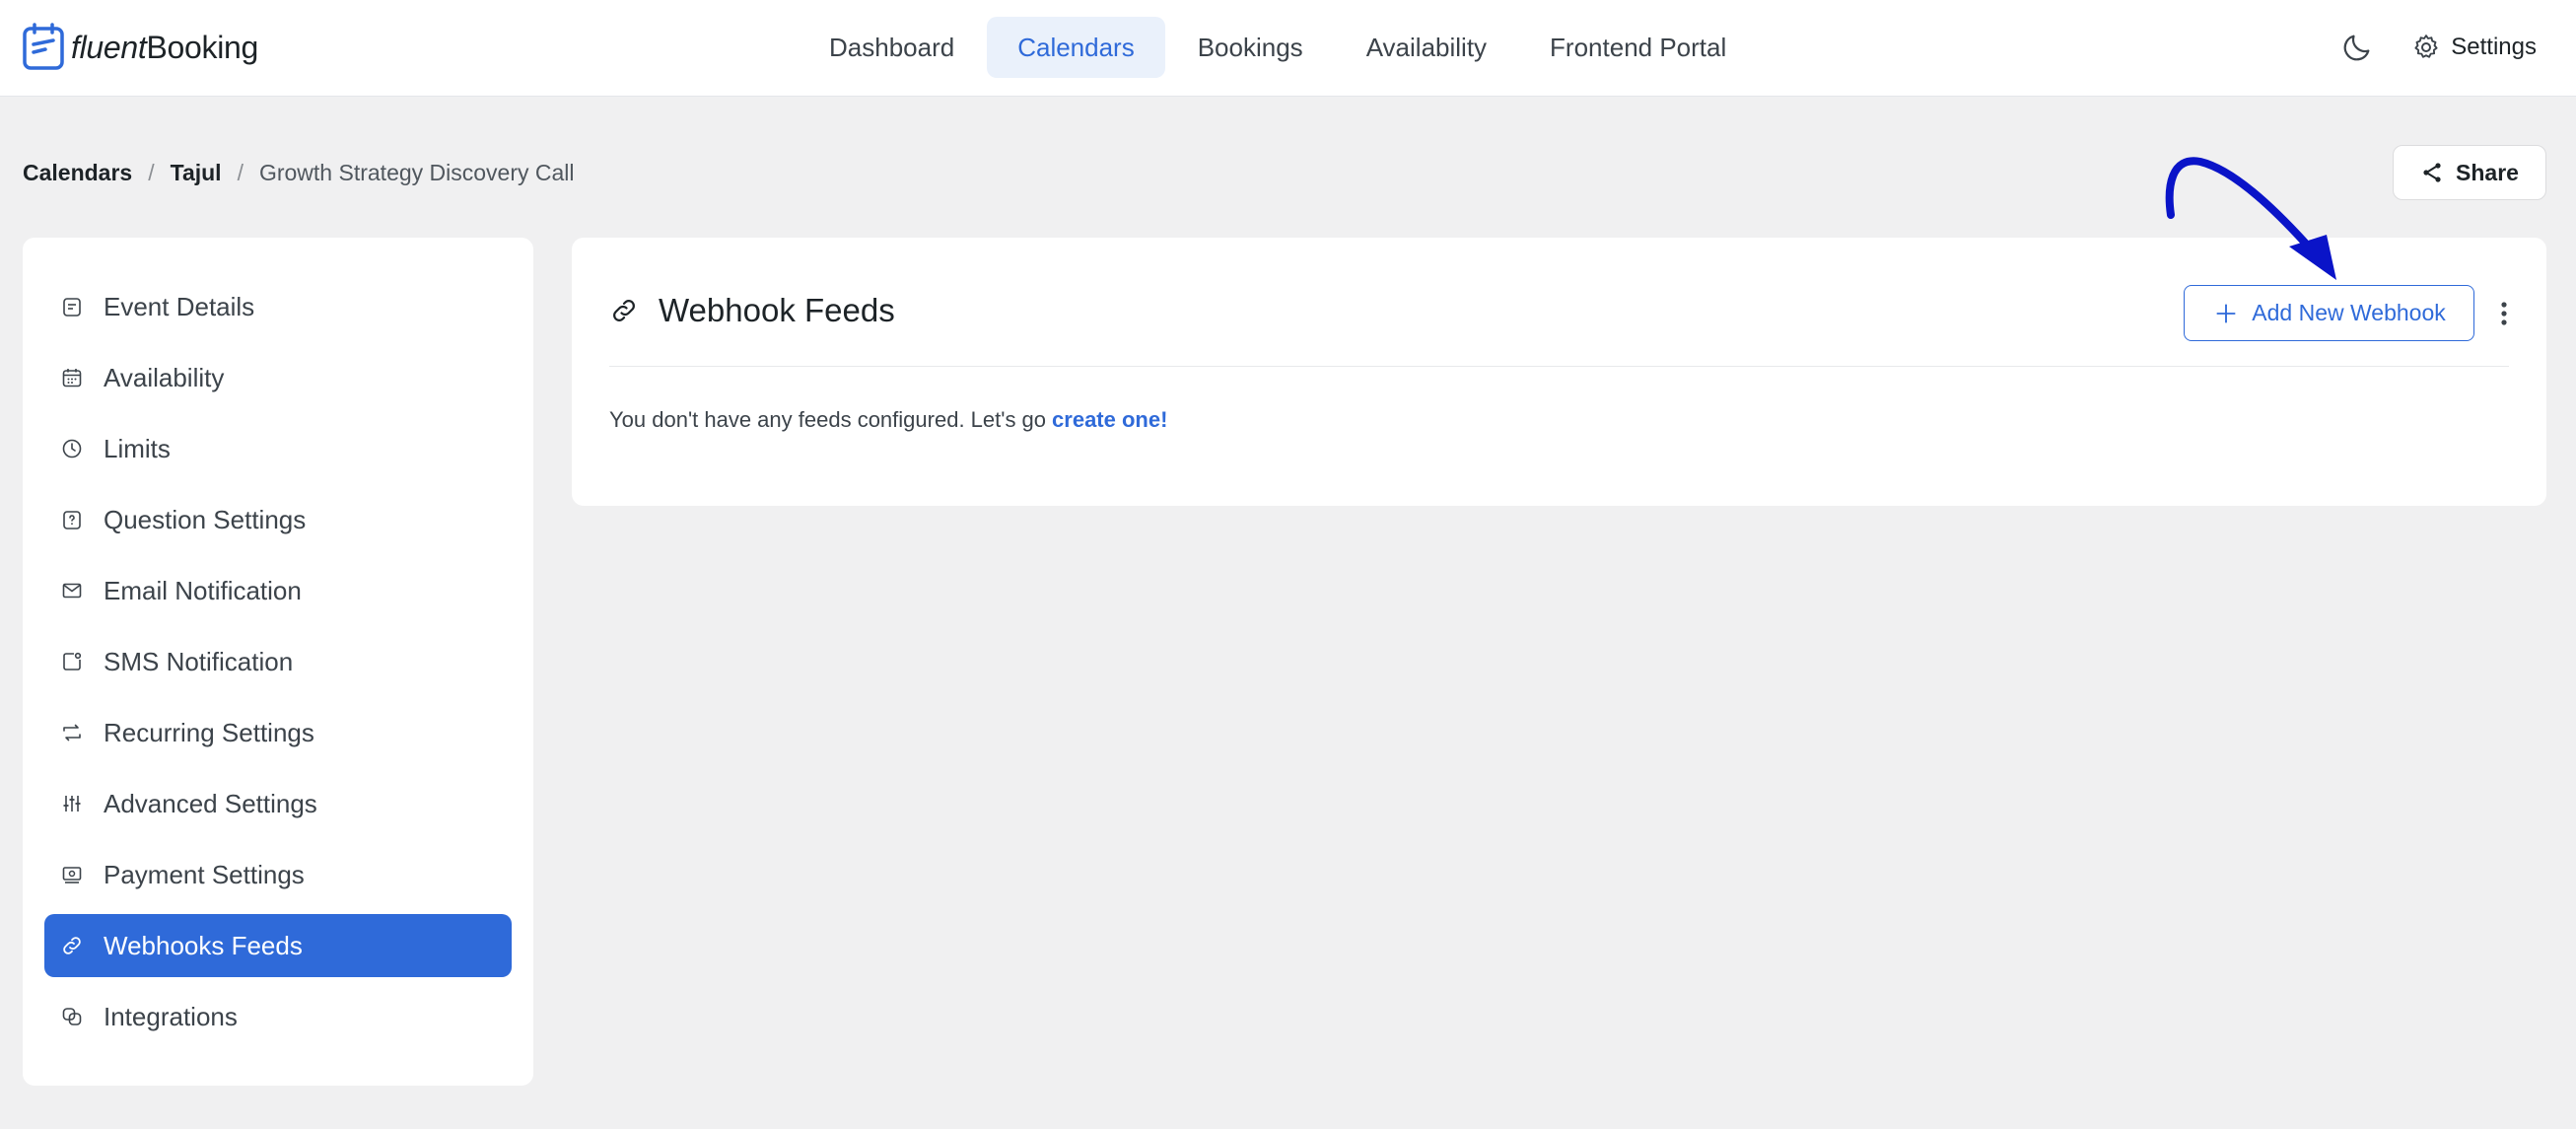 The width and height of the screenshot is (2576, 1129). I want to click on sliders-icon, so click(72, 803).